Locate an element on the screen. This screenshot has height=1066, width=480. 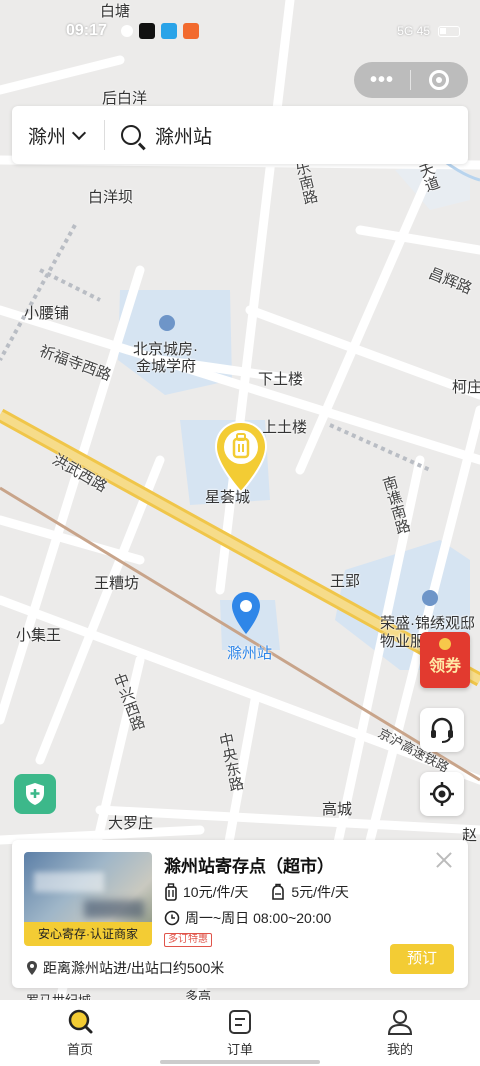
locate-me-button is located at coordinates (442, 794).